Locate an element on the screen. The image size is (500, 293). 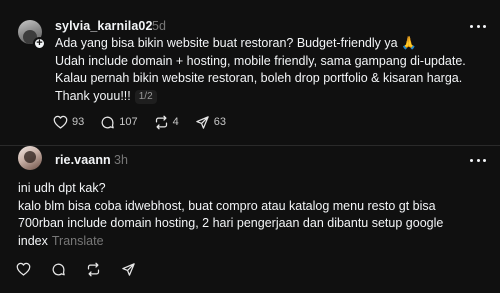
share-count: 63 is located at coordinates (219, 122).